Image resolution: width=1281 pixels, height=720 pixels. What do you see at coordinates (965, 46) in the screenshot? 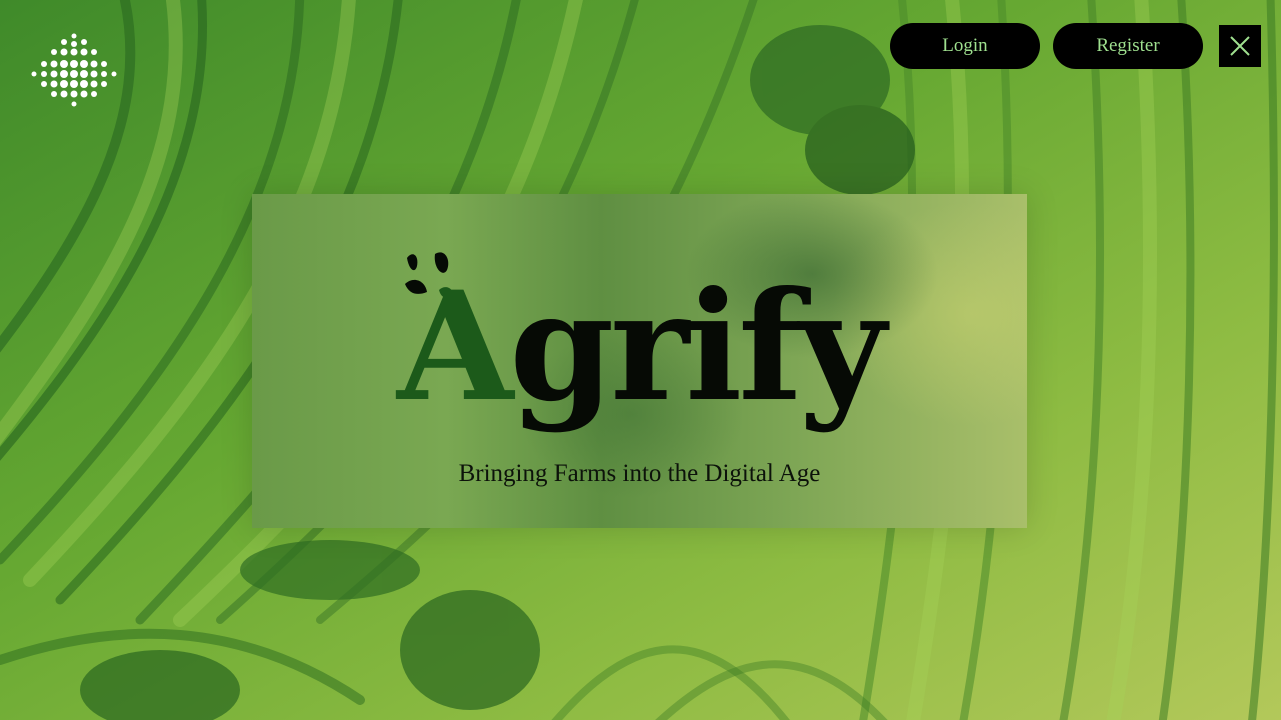
I see `login-button: Login` at bounding box center [965, 46].